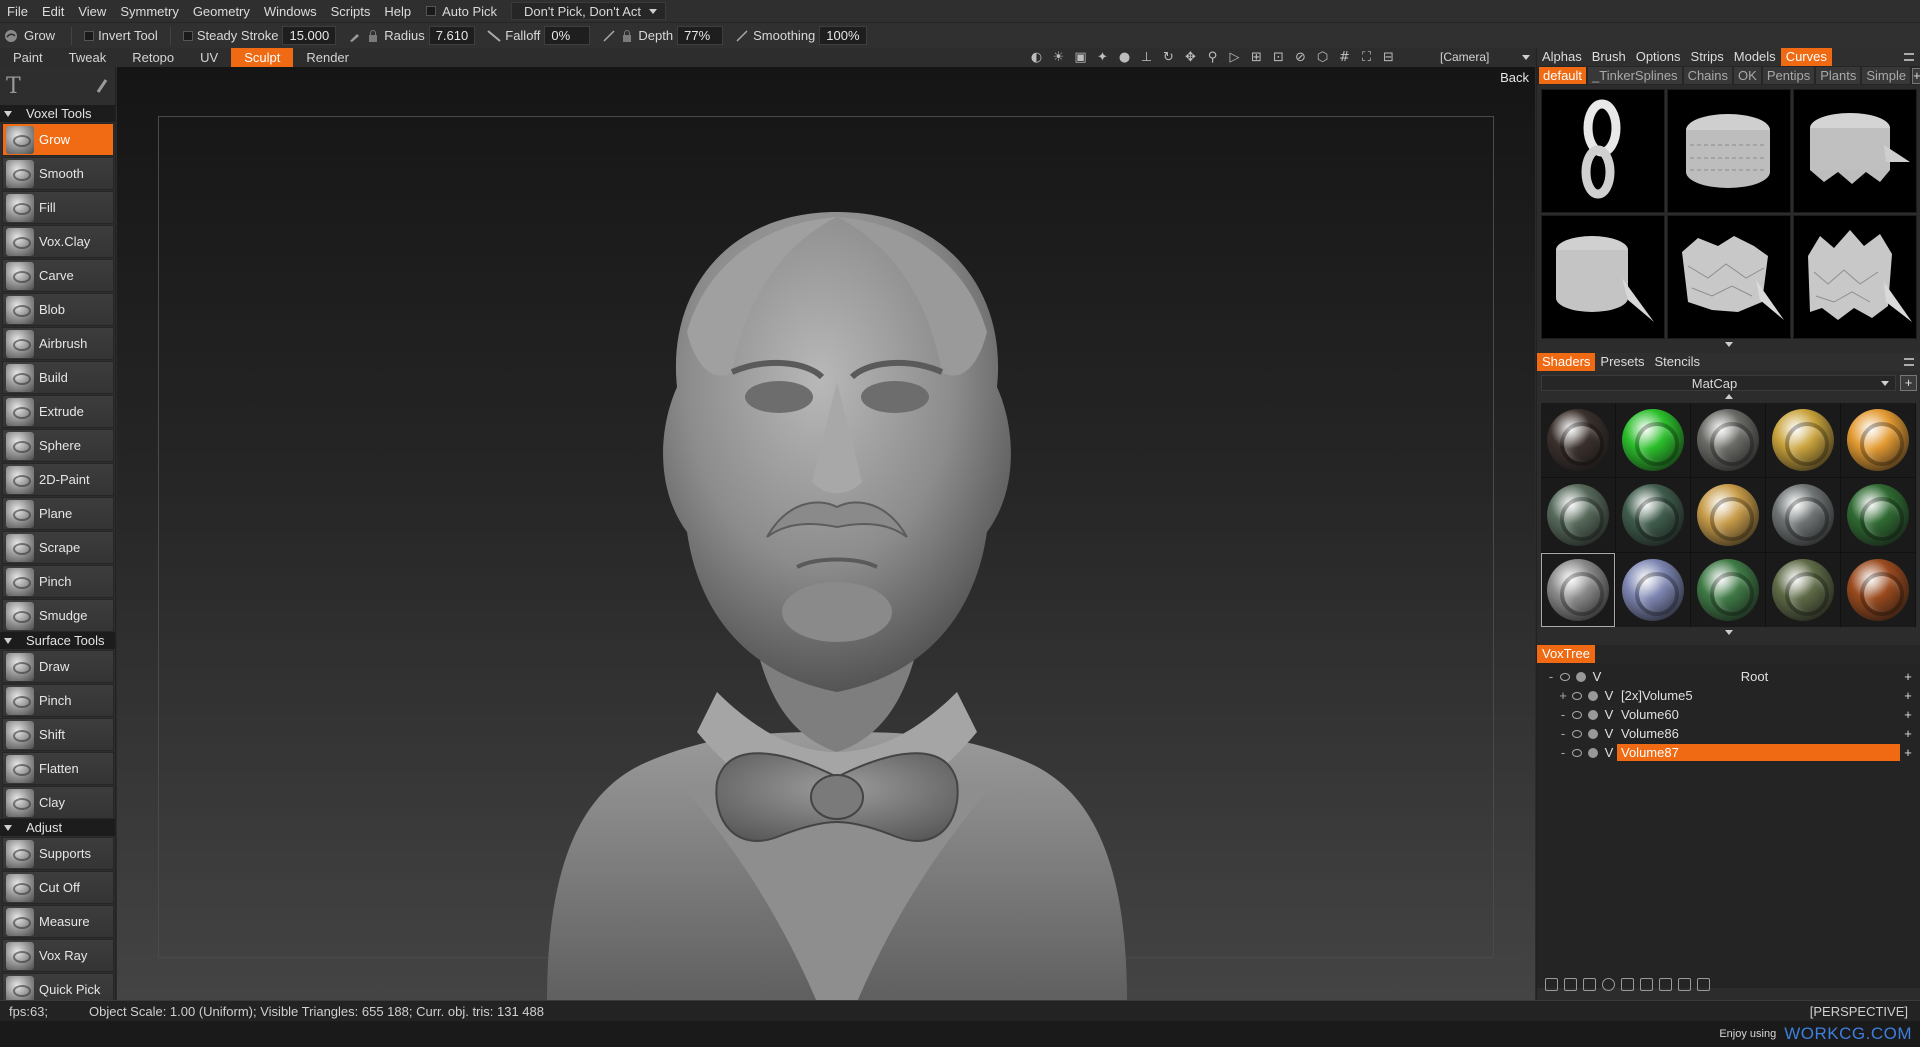 The height and width of the screenshot is (1047, 1920). Describe the element at coordinates (538, 35) in the screenshot. I see `falloff-param: Falloff 0%` at that location.